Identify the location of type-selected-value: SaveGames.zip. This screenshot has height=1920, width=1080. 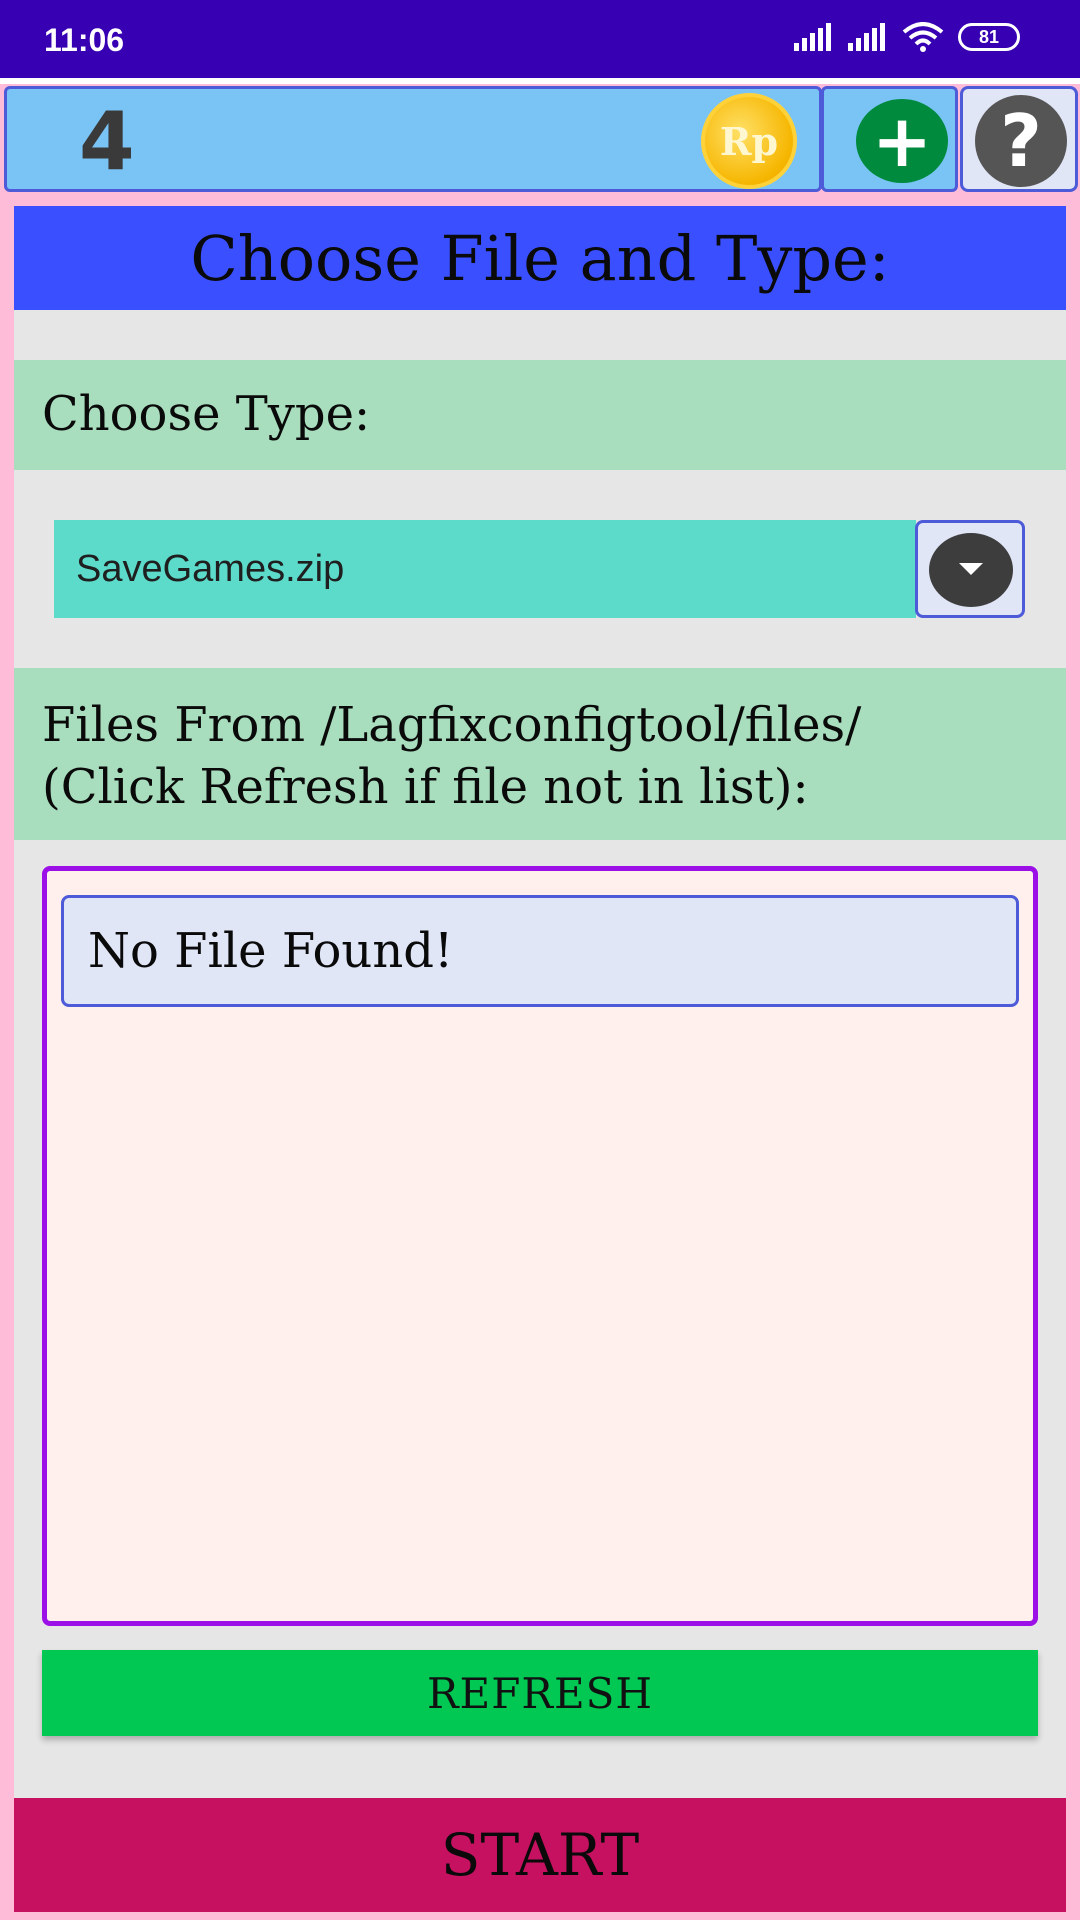
(210, 568).